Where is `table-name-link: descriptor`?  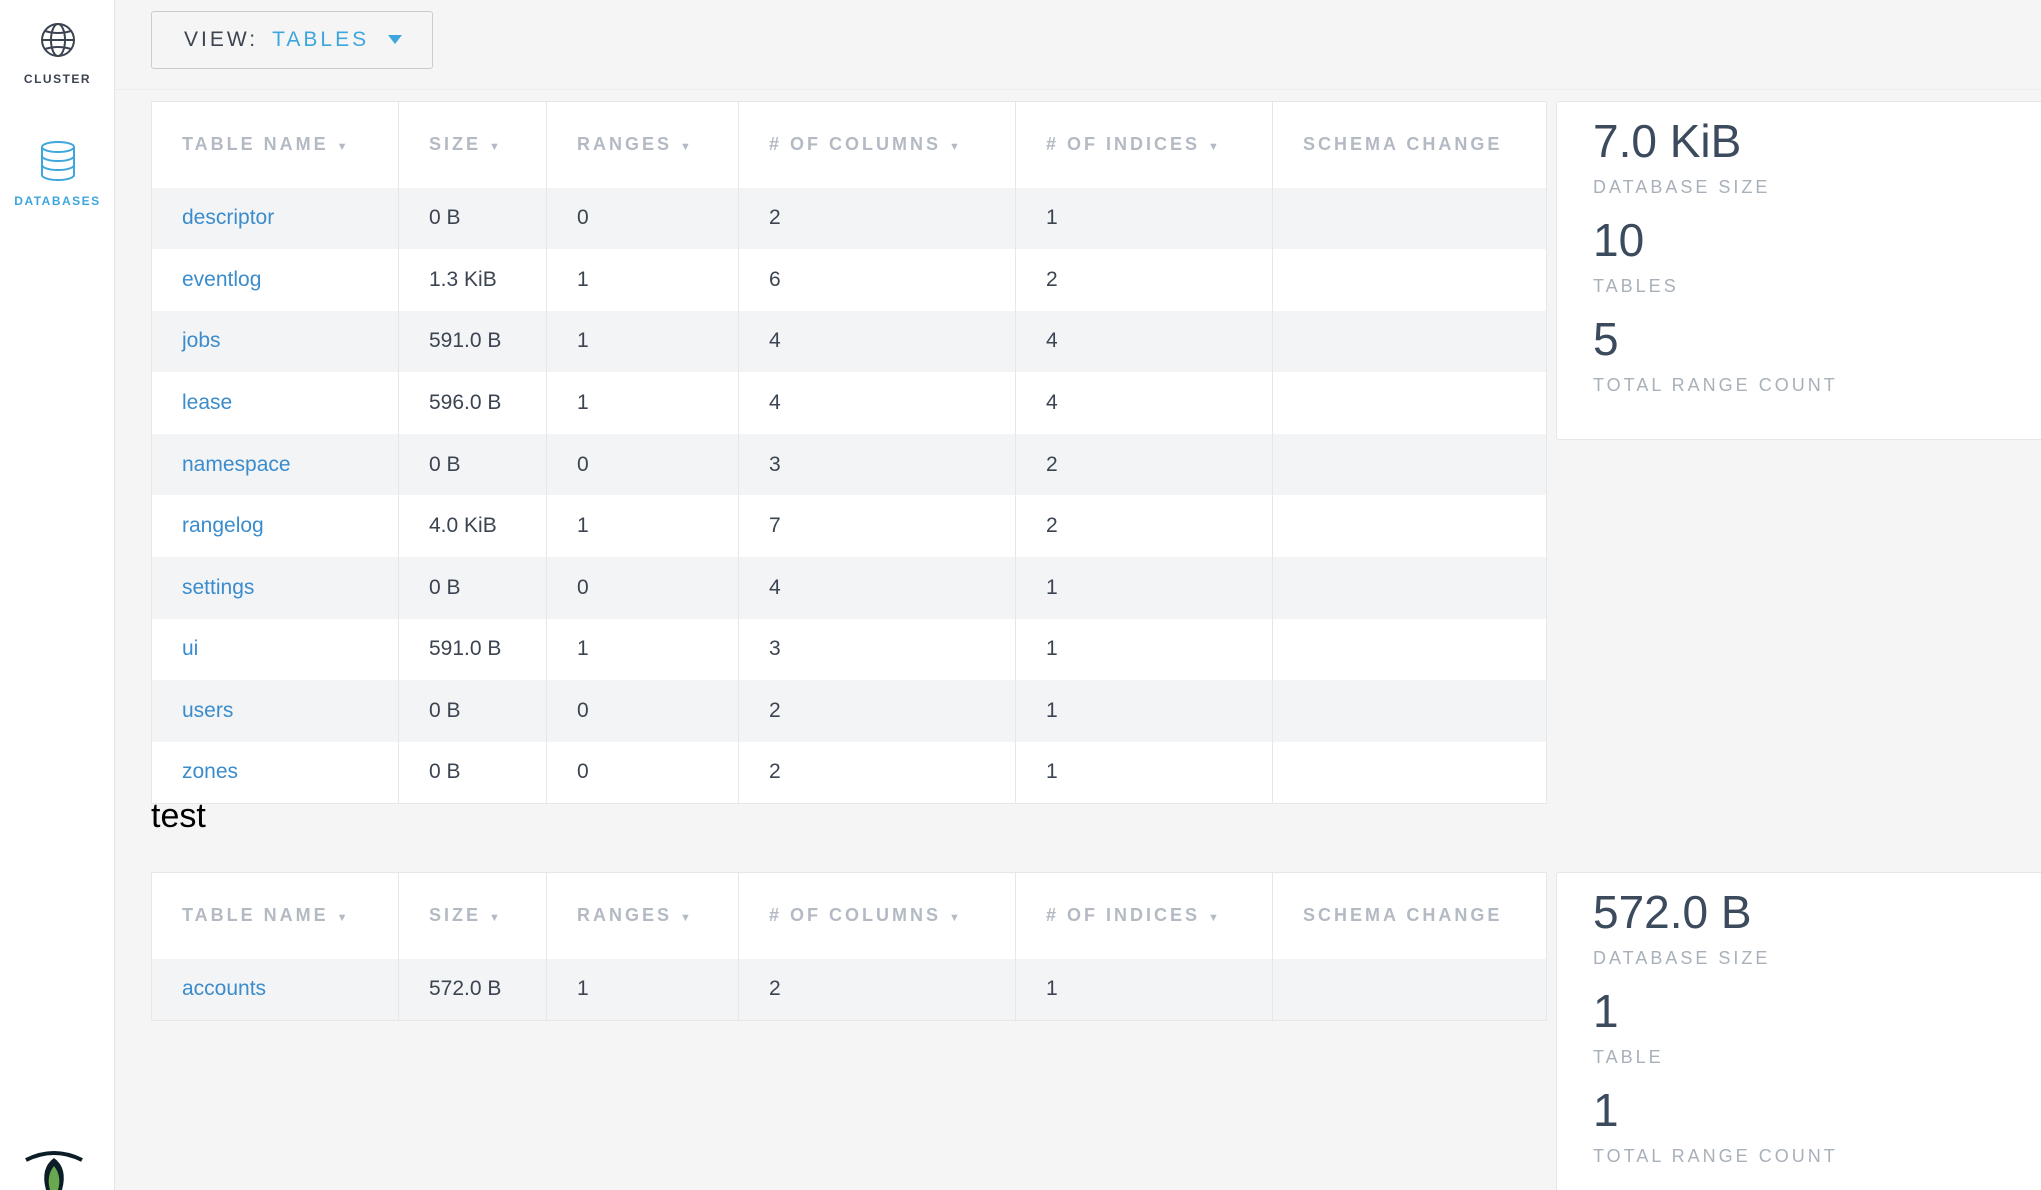 table-name-link: descriptor is located at coordinates (275, 218).